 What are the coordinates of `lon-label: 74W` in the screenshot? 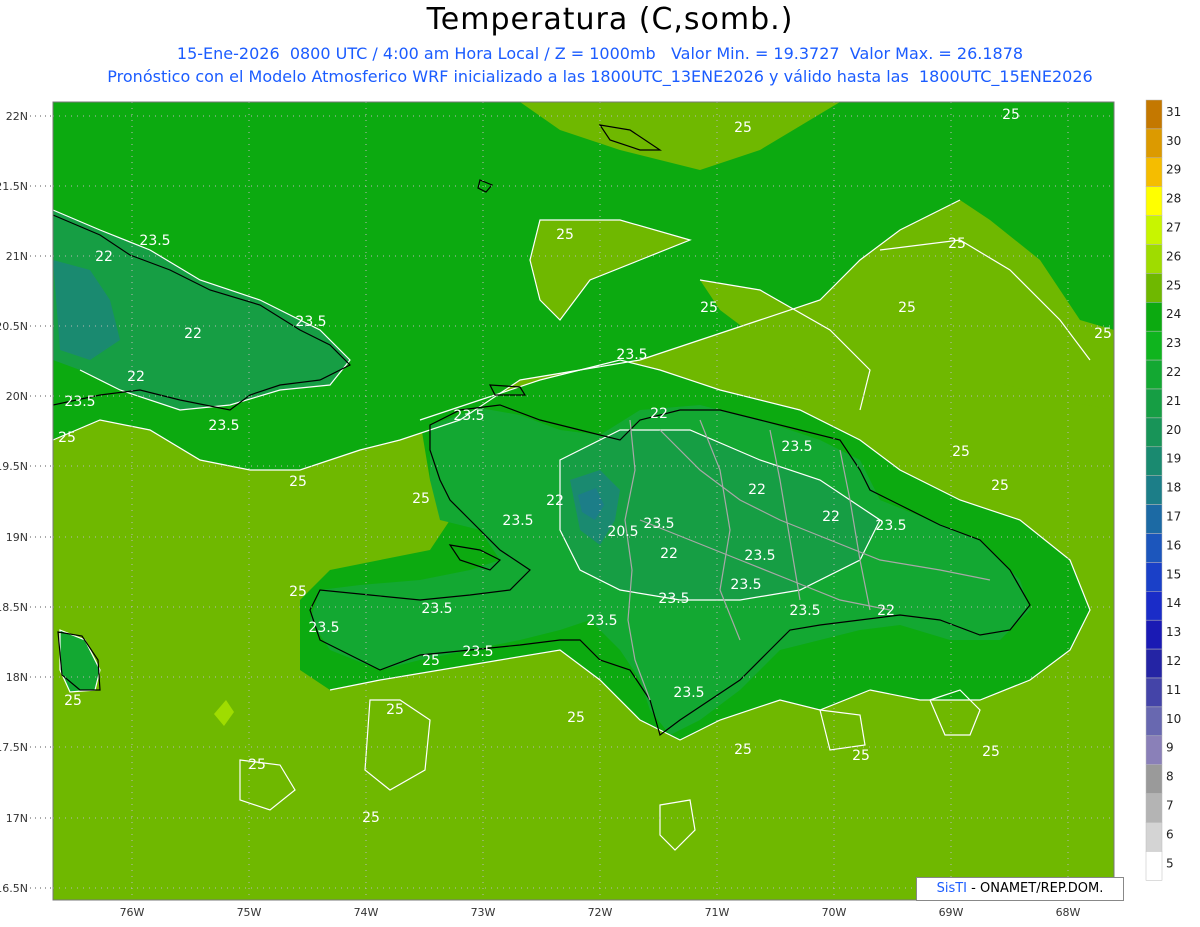 It's located at (366, 912).